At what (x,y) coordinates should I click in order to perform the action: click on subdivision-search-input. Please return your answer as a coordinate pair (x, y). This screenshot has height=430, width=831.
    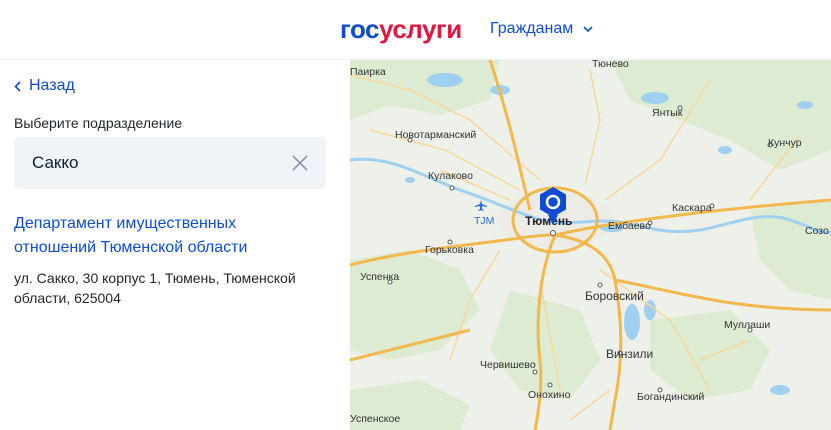
    Looking at the image, I should click on (149, 163).